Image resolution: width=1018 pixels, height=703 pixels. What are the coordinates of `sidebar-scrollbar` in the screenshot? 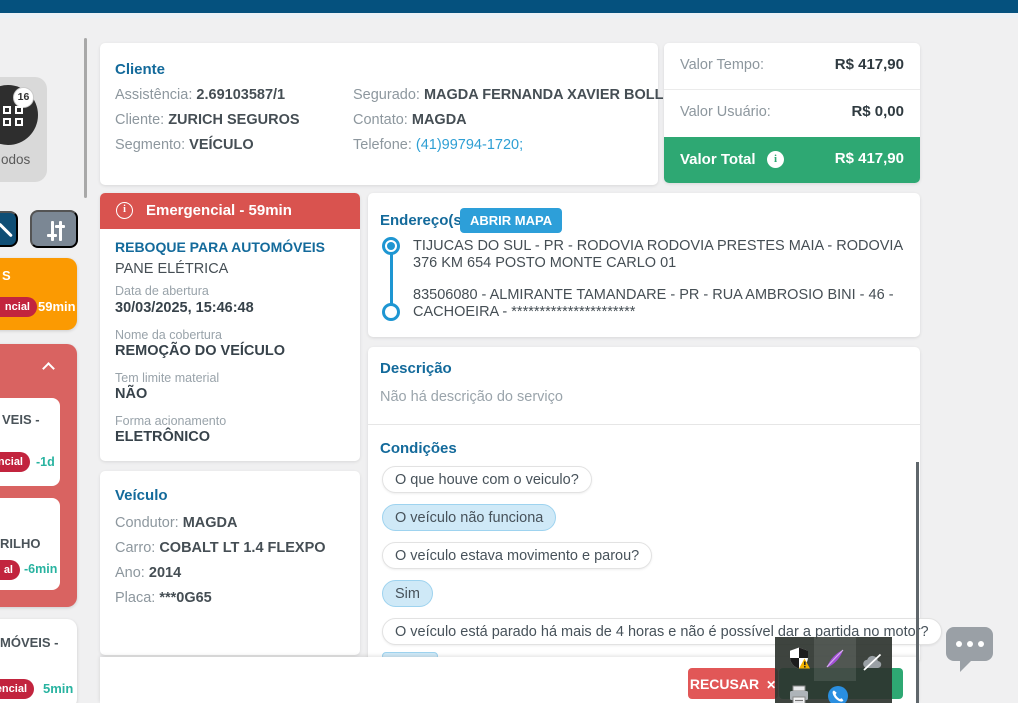 It's located at (85, 118).